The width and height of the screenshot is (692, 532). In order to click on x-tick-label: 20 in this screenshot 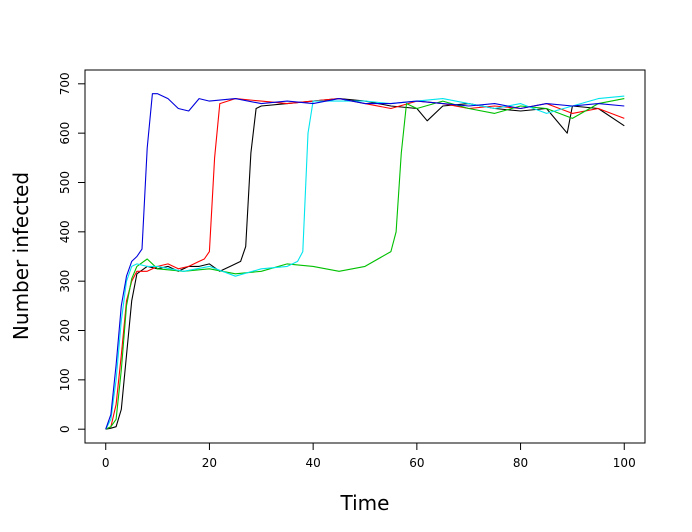, I will do `click(209, 463)`.